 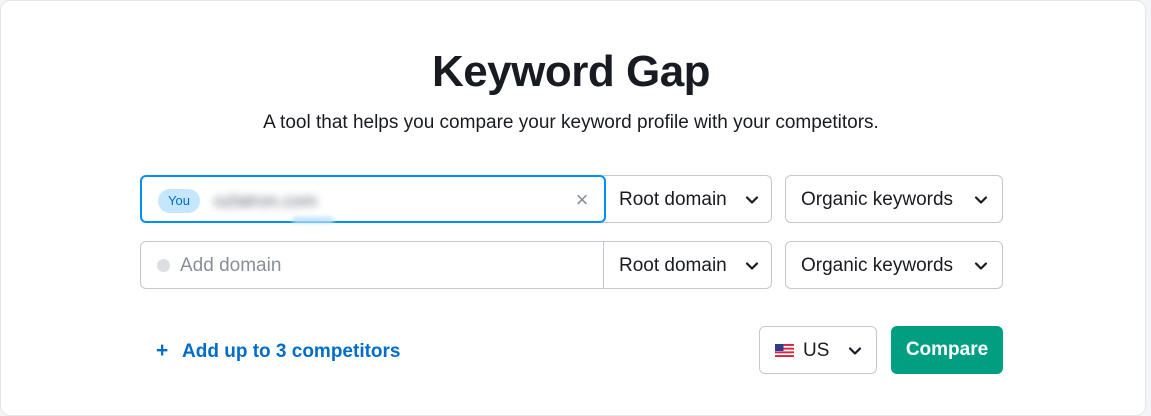 I want to click on add-domain-placeholder: Add domain, so click(x=231, y=265).